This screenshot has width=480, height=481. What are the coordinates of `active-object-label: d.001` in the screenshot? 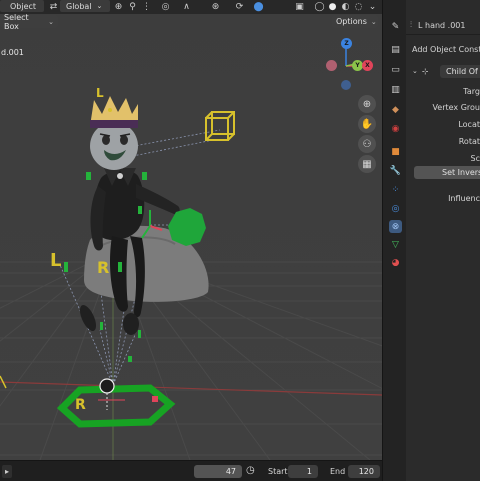 It's located at (12, 52).